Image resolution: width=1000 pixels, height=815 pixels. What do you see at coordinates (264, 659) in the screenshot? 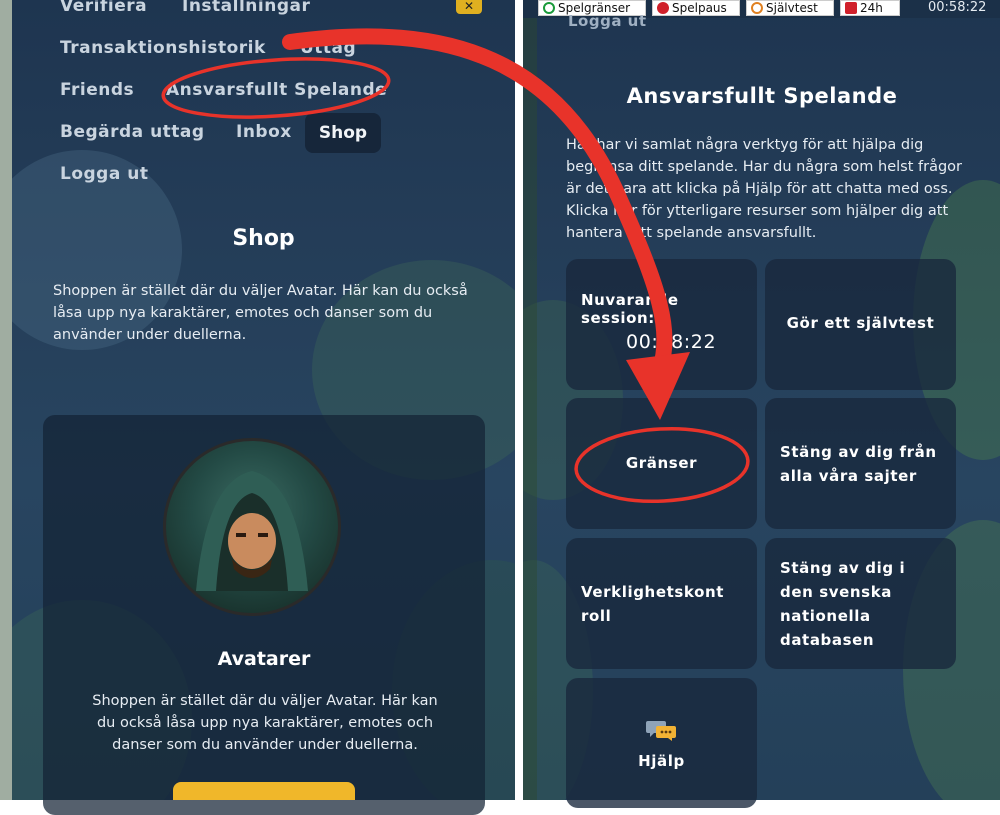
I see `avatarer-title: Avatarer` at bounding box center [264, 659].